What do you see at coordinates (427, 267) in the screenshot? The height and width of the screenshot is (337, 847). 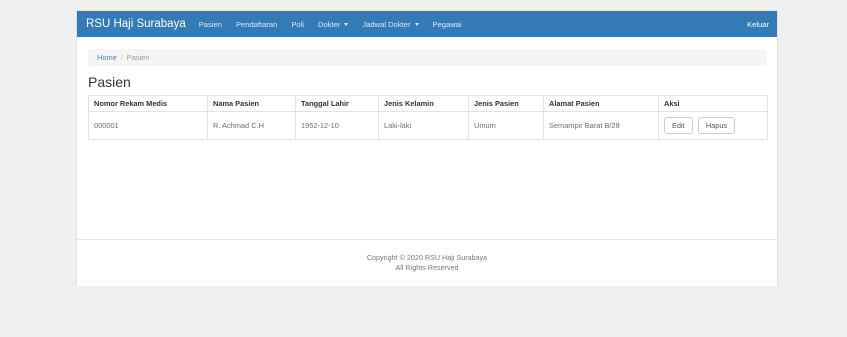 I see `footer-rights: All Rights Reserved` at bounding box center [427, 267].